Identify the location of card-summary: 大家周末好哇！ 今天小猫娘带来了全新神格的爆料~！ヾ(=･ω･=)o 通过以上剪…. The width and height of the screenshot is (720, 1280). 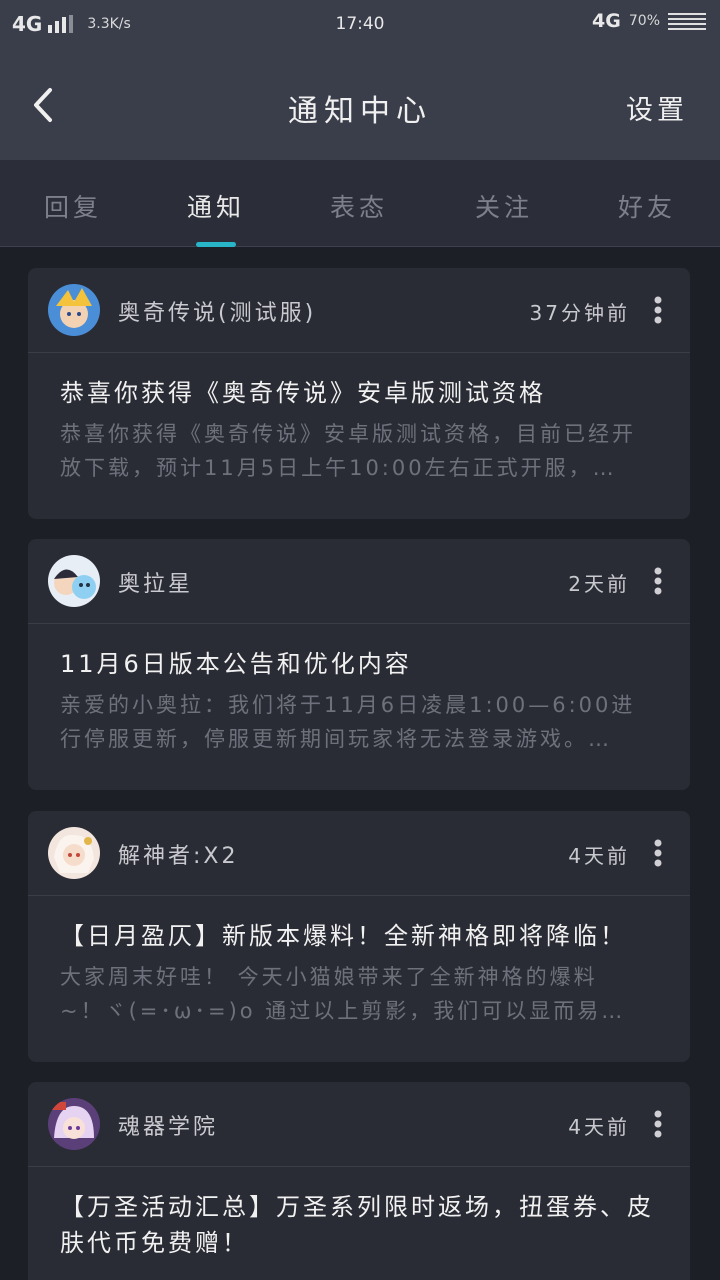
(343, 994).